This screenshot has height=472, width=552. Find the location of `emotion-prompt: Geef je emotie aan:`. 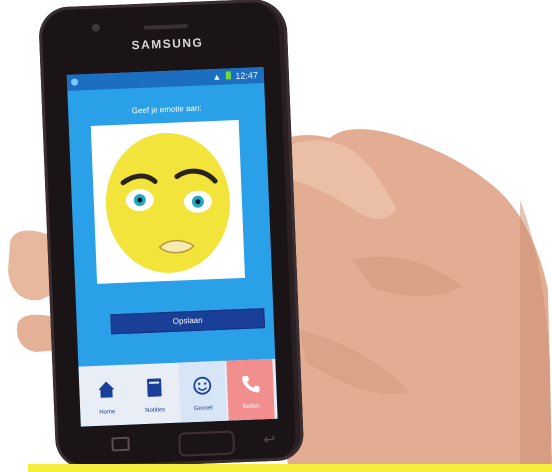

emotion-prompt: Geef je emotie aan: is located at coordinates (166, 109).